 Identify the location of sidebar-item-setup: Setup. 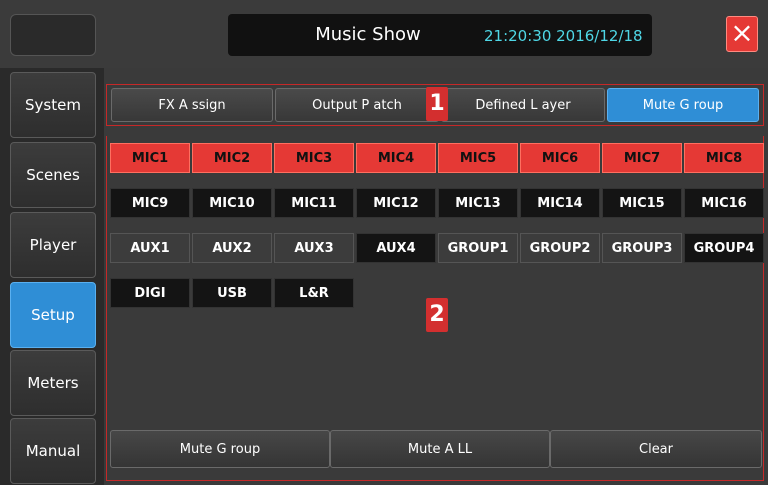
(53, 315).